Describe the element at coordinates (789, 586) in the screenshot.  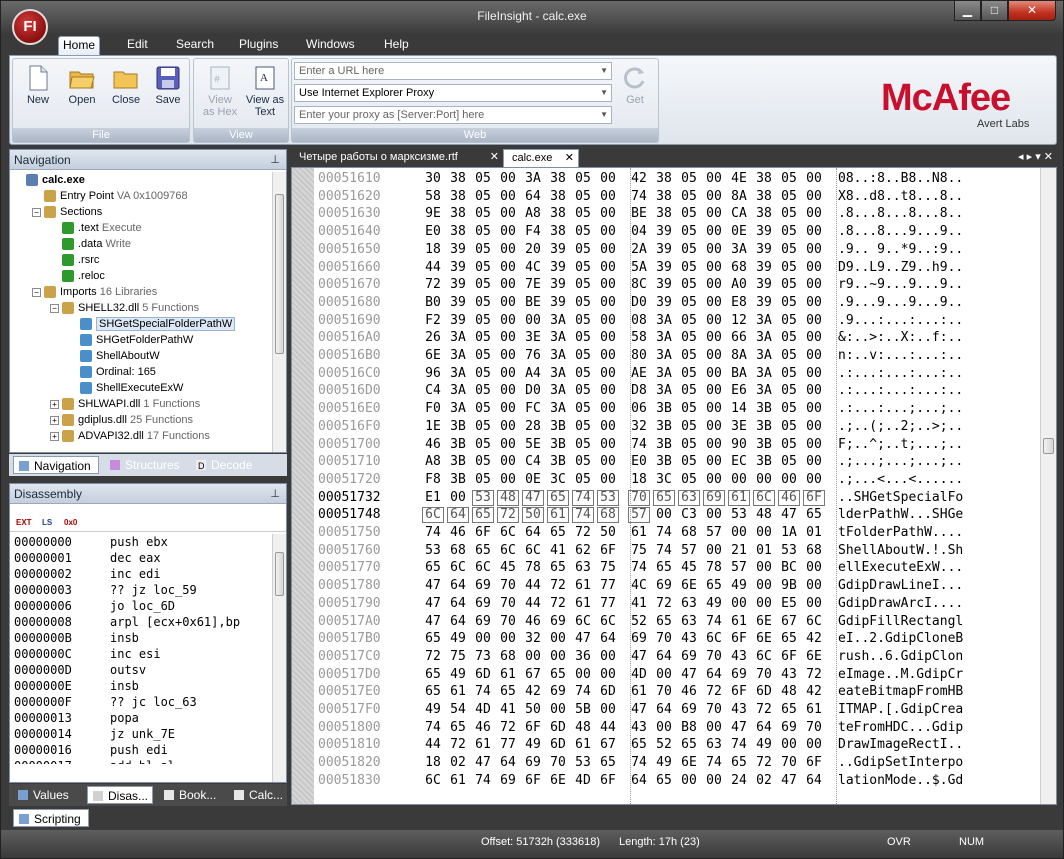
I see `hex-byte: 9B` at that location.